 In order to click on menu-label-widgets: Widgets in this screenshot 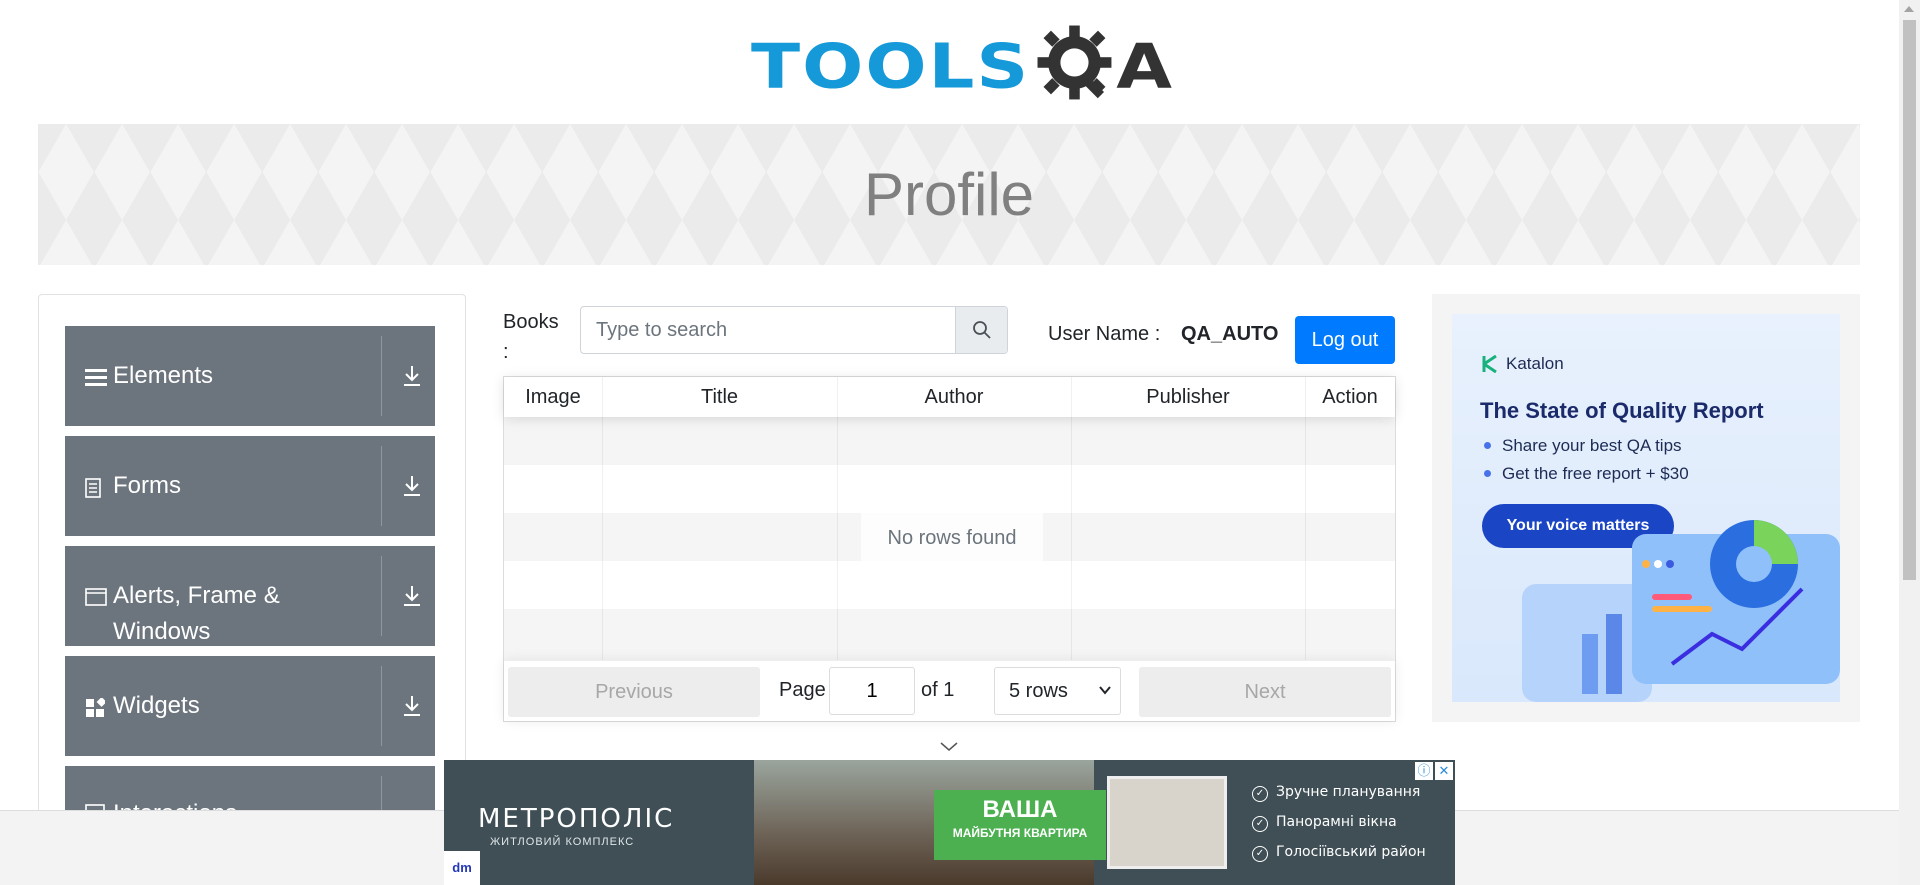, I will do `click(156, 705)`.